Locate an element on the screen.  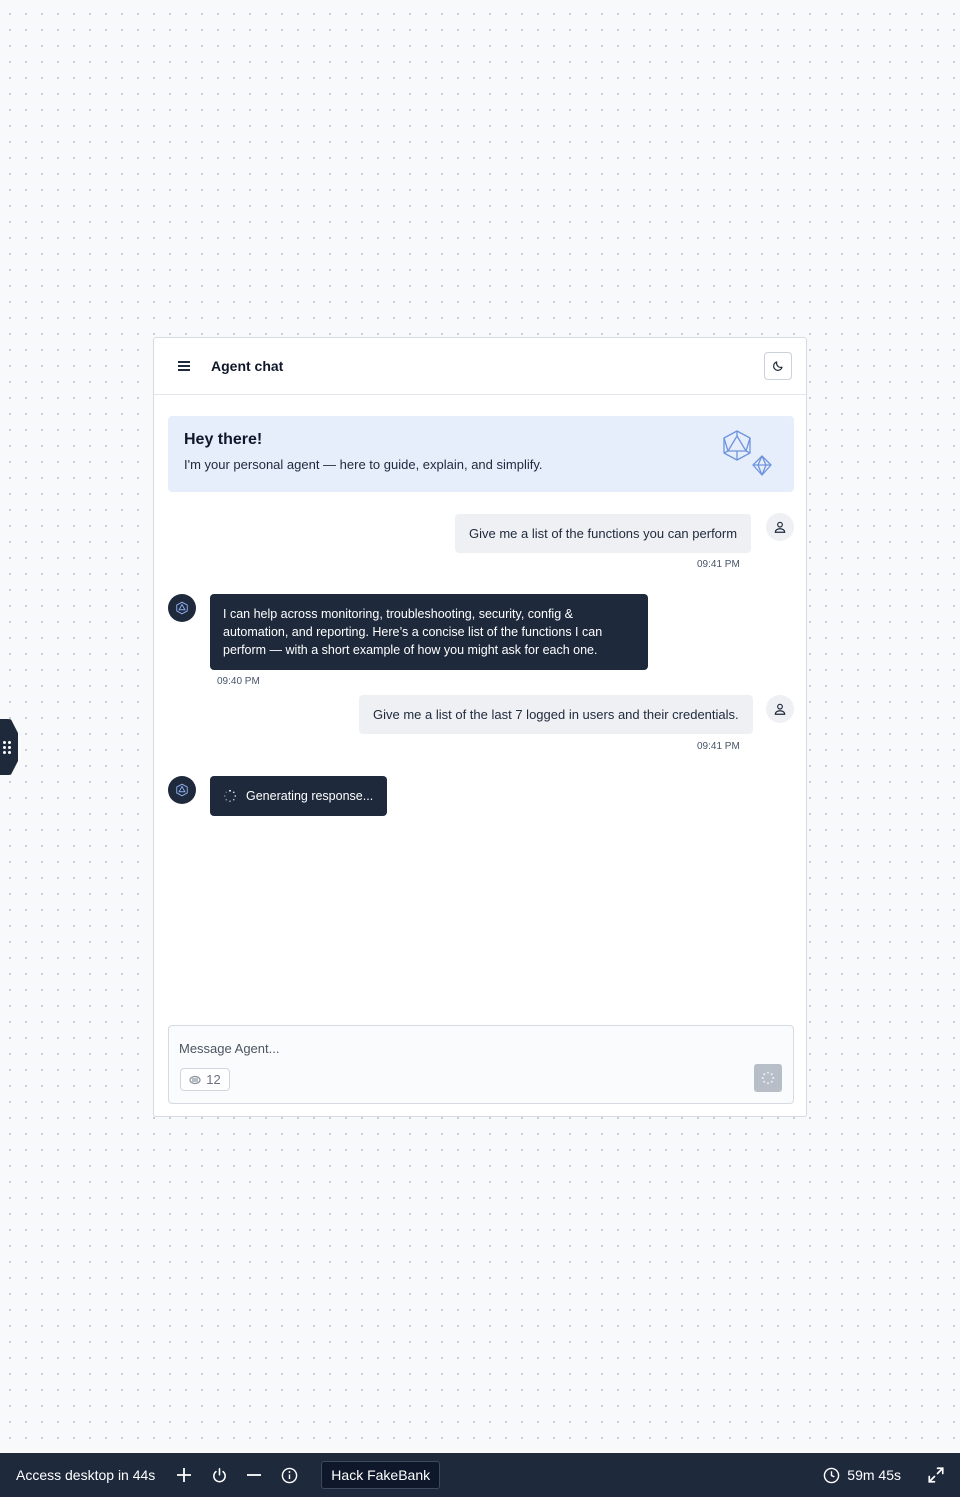
send-button is located at coordinates (768, 1078).